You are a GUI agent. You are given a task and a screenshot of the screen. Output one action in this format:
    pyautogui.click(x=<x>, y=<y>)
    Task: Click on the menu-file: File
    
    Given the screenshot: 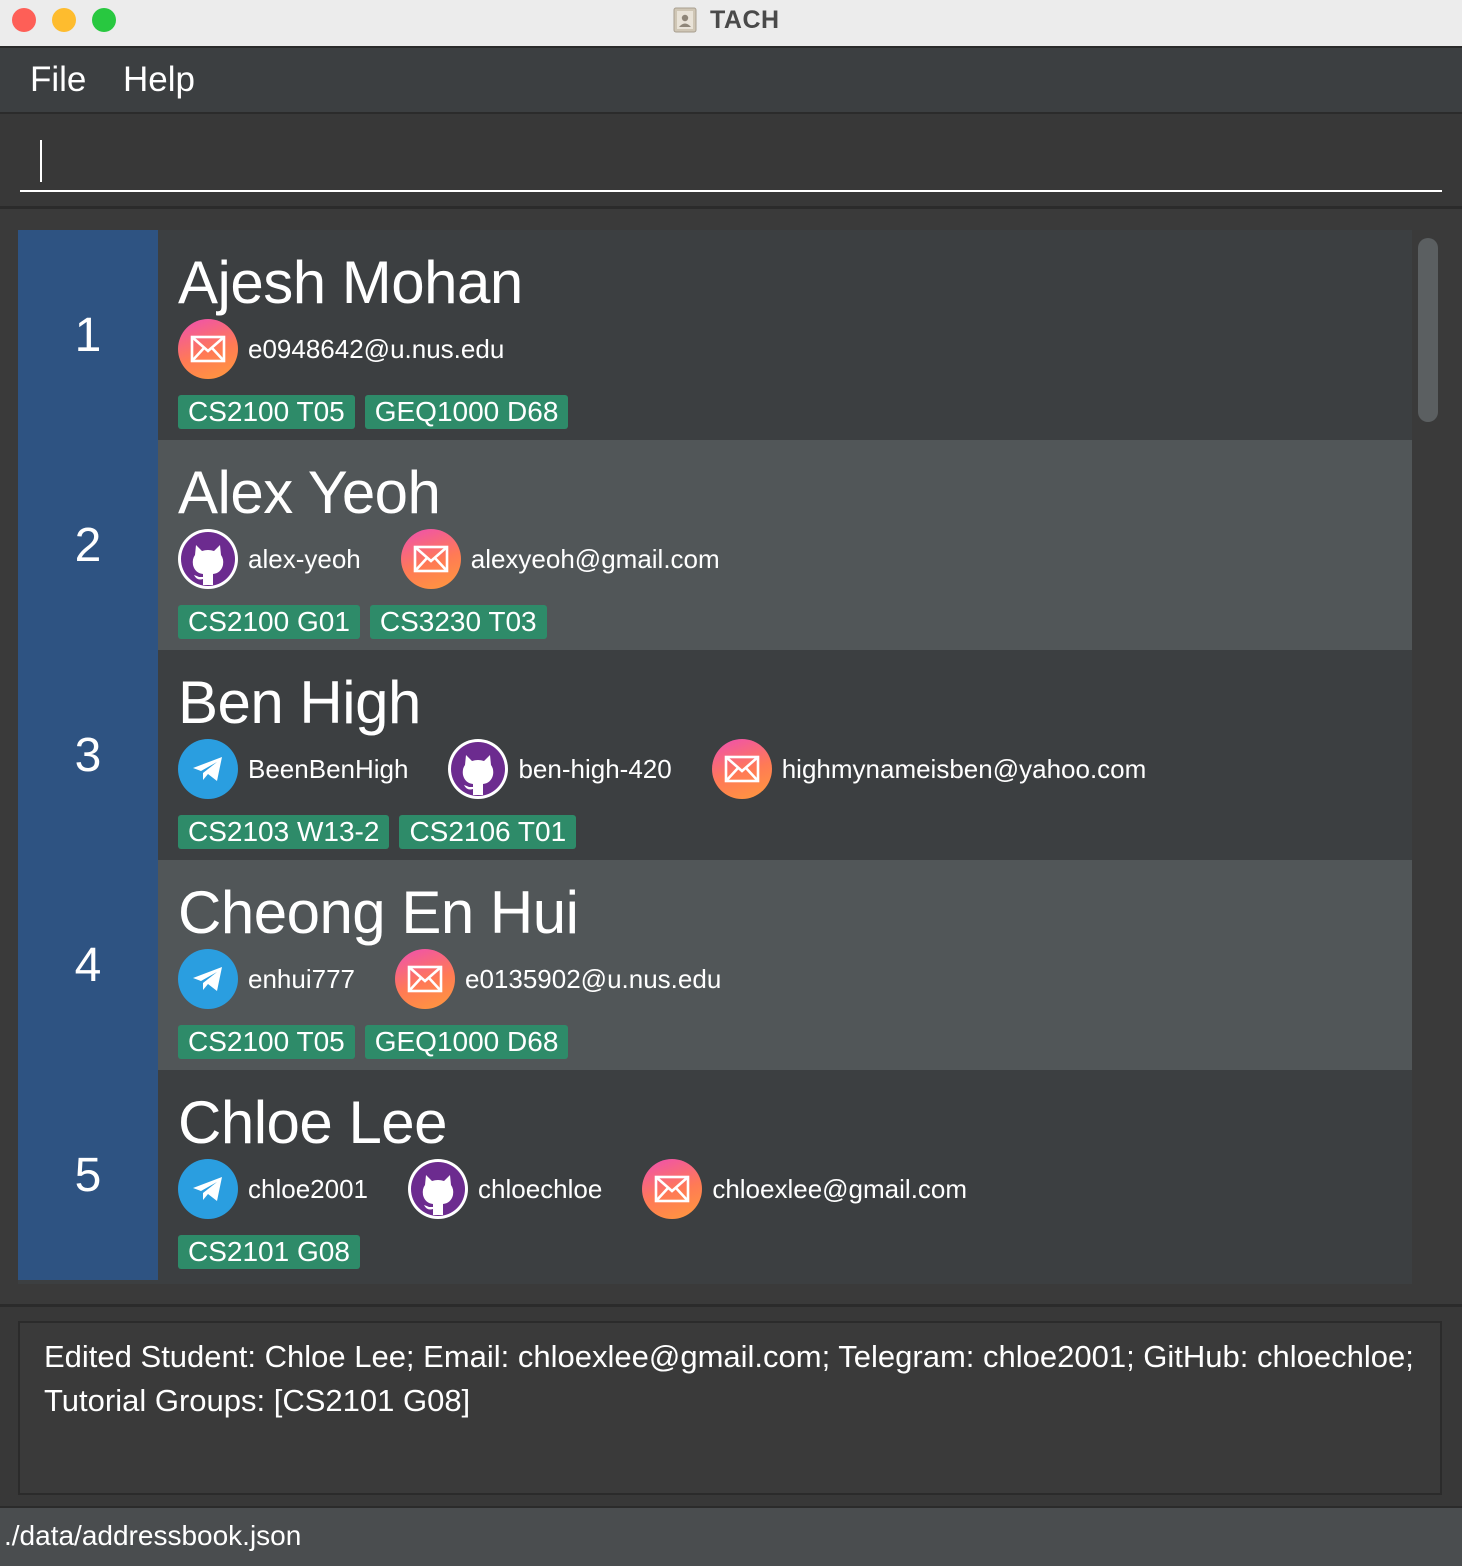 What is the action you would take?
    pyautogui.click(x=58, y=80)
    